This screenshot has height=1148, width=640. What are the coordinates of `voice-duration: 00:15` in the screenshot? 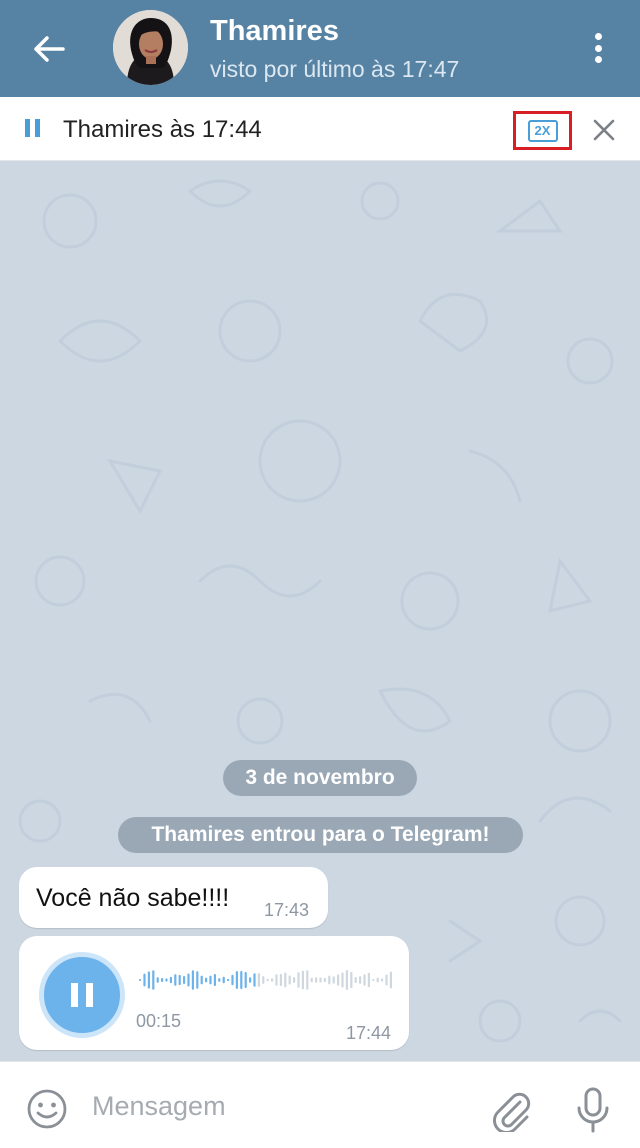 It's located at (159, 1021).